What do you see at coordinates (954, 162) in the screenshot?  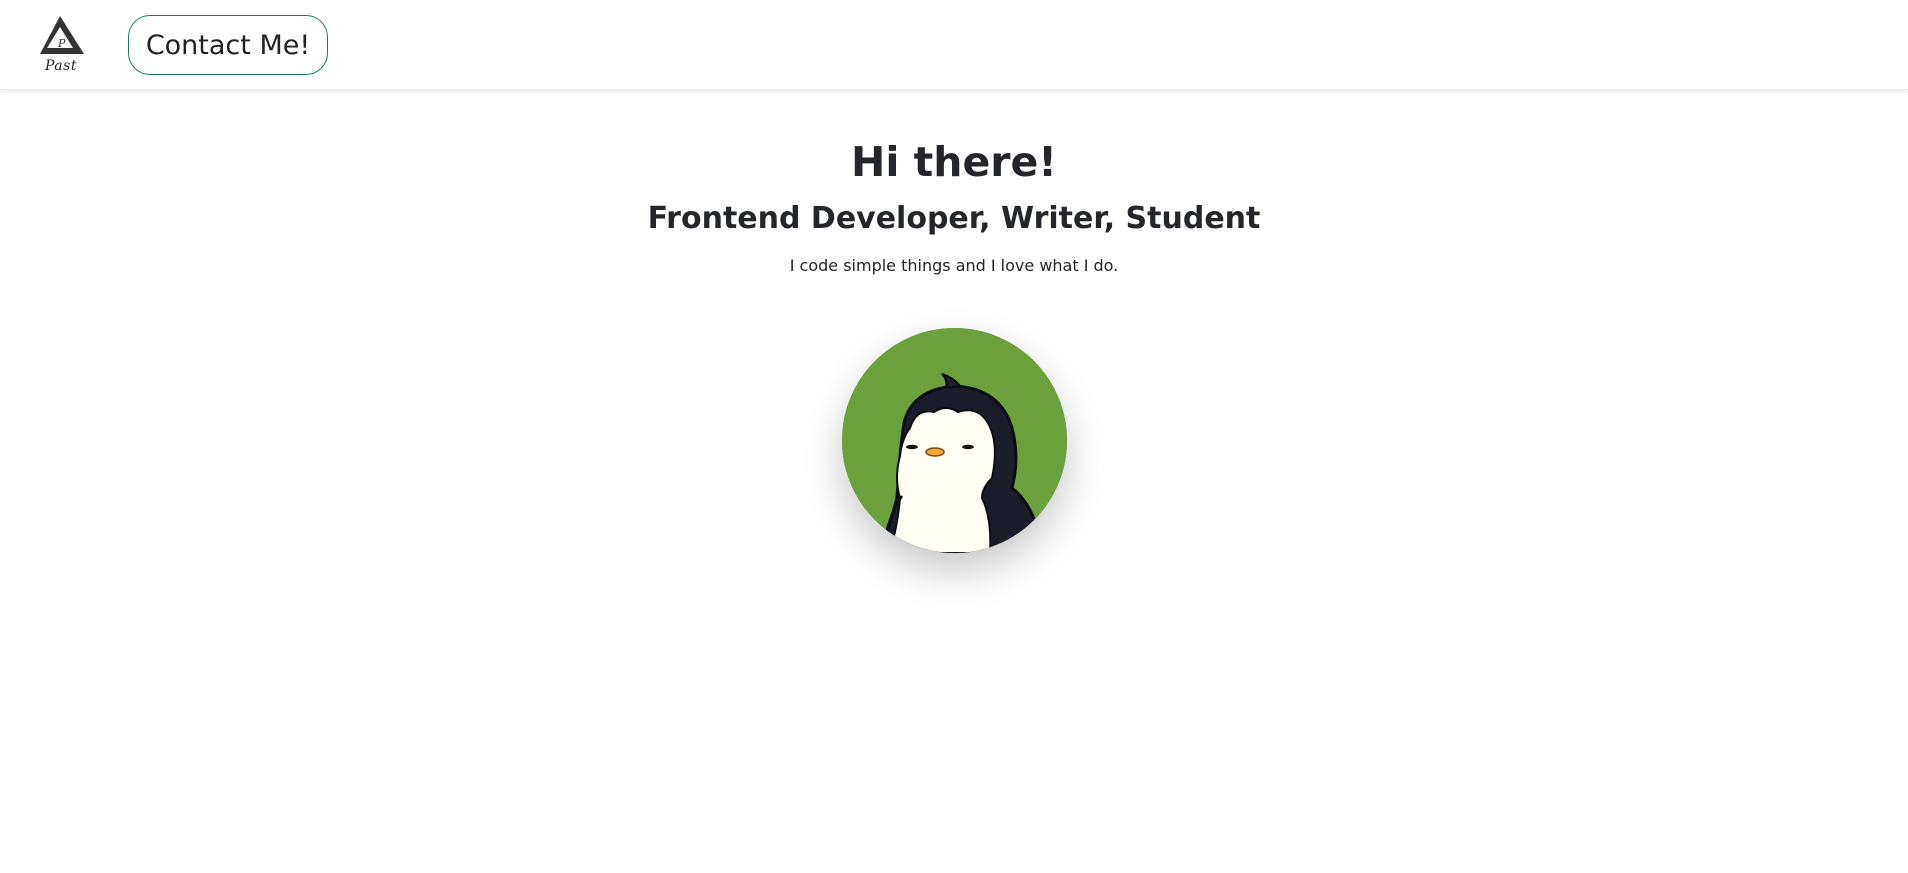 I see `hero-title: Hi there!` at bounding box center [954, 162].